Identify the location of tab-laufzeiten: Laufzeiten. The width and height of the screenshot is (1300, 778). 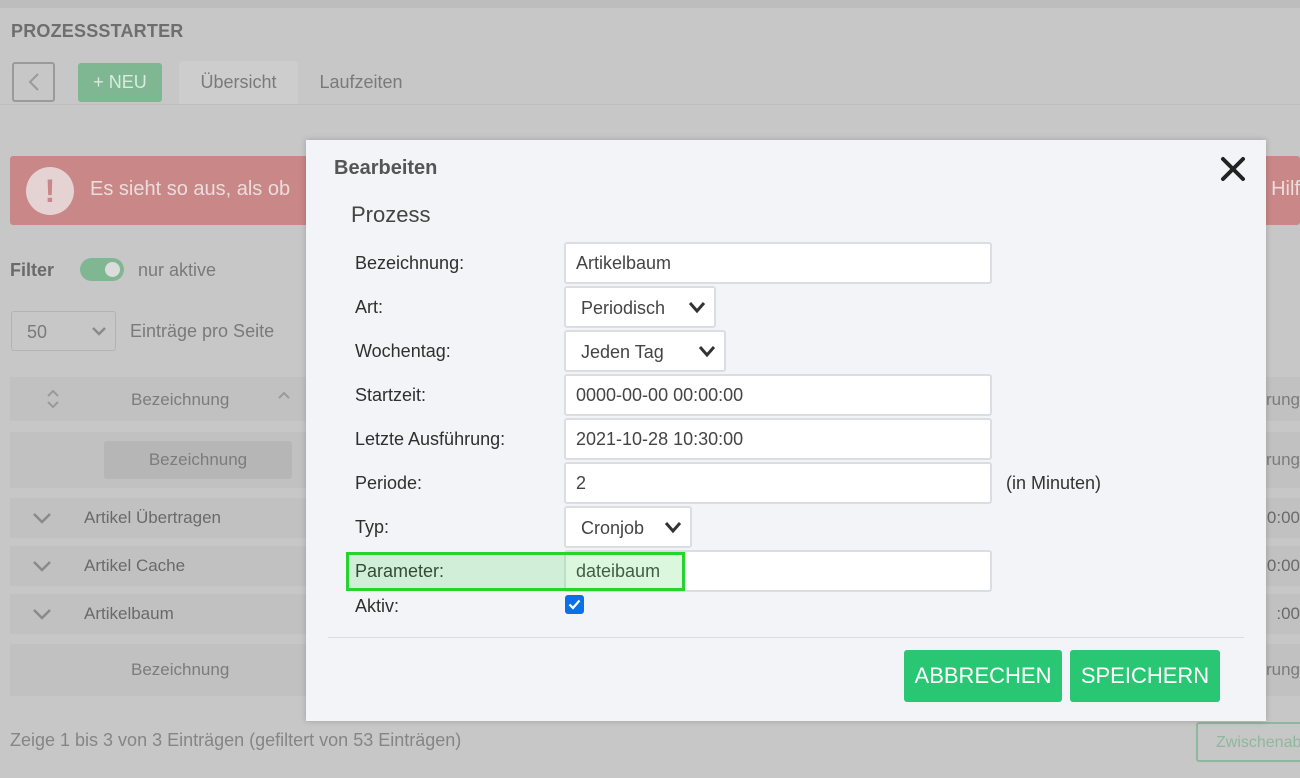
(361, 82).